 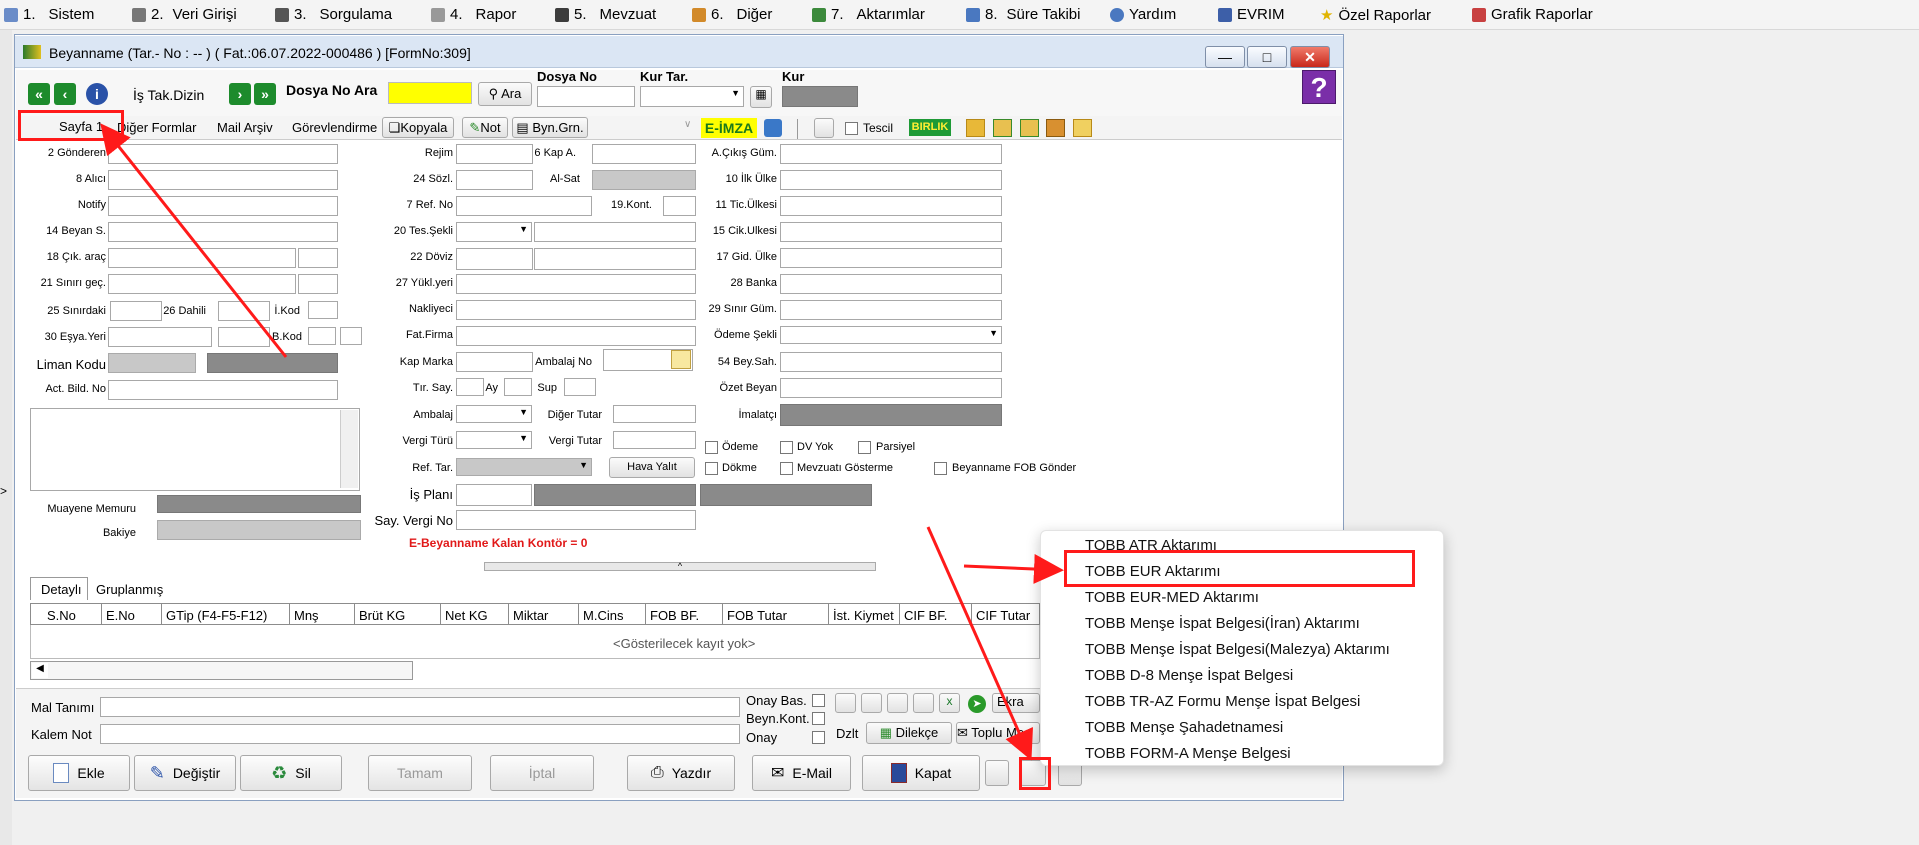 I want to click on arrow-to-sayfa1, so click(x=194, y=240).